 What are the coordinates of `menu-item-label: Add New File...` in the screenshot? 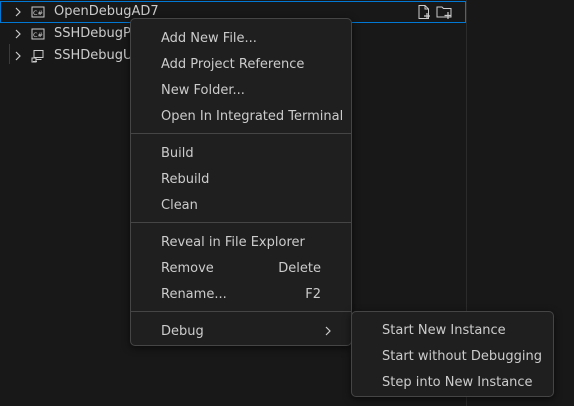 It's located at (209, 38).